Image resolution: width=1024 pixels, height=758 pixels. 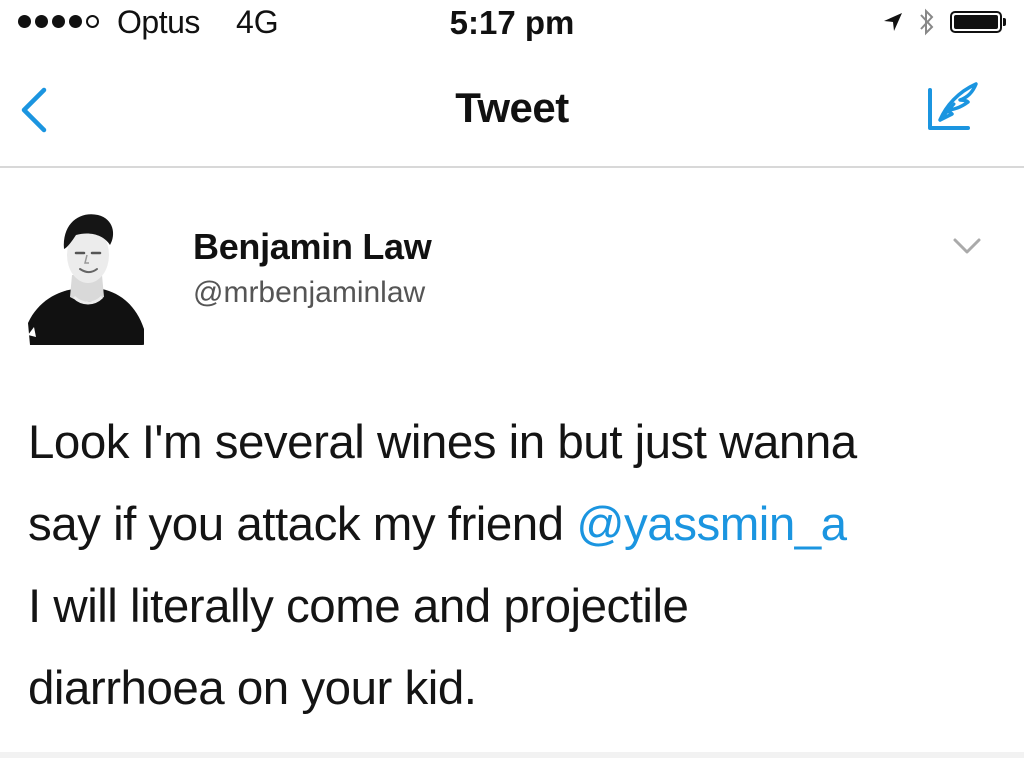 What do you see at coordinates (944, 22) in the screenshot?
I see `status-icons` at bounding box center [944, 22].